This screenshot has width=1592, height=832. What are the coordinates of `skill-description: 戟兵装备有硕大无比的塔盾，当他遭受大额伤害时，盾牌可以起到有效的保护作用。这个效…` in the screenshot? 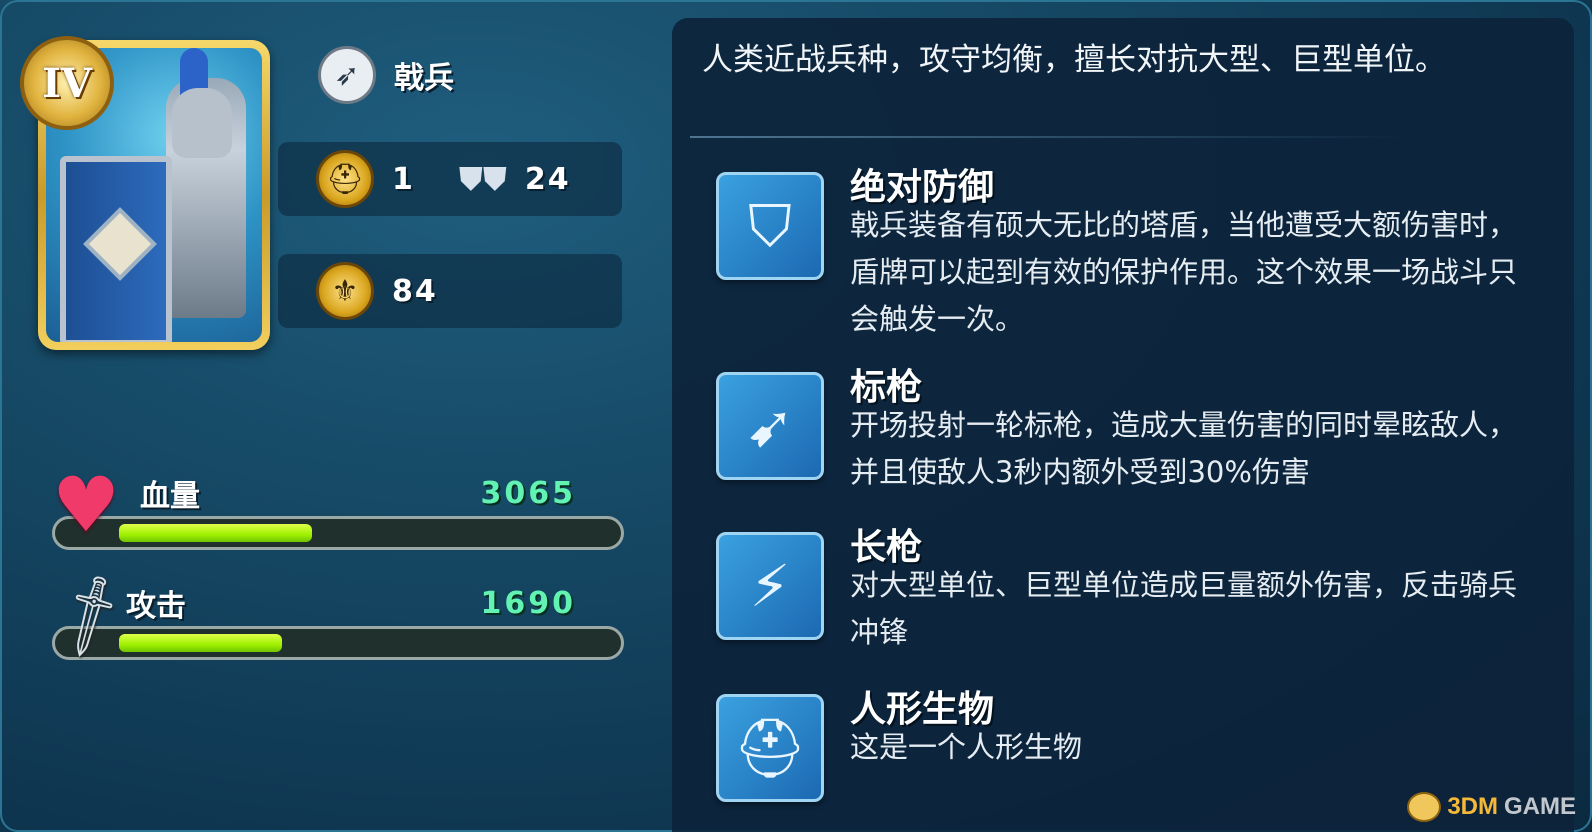 It's located at (1184, 272).